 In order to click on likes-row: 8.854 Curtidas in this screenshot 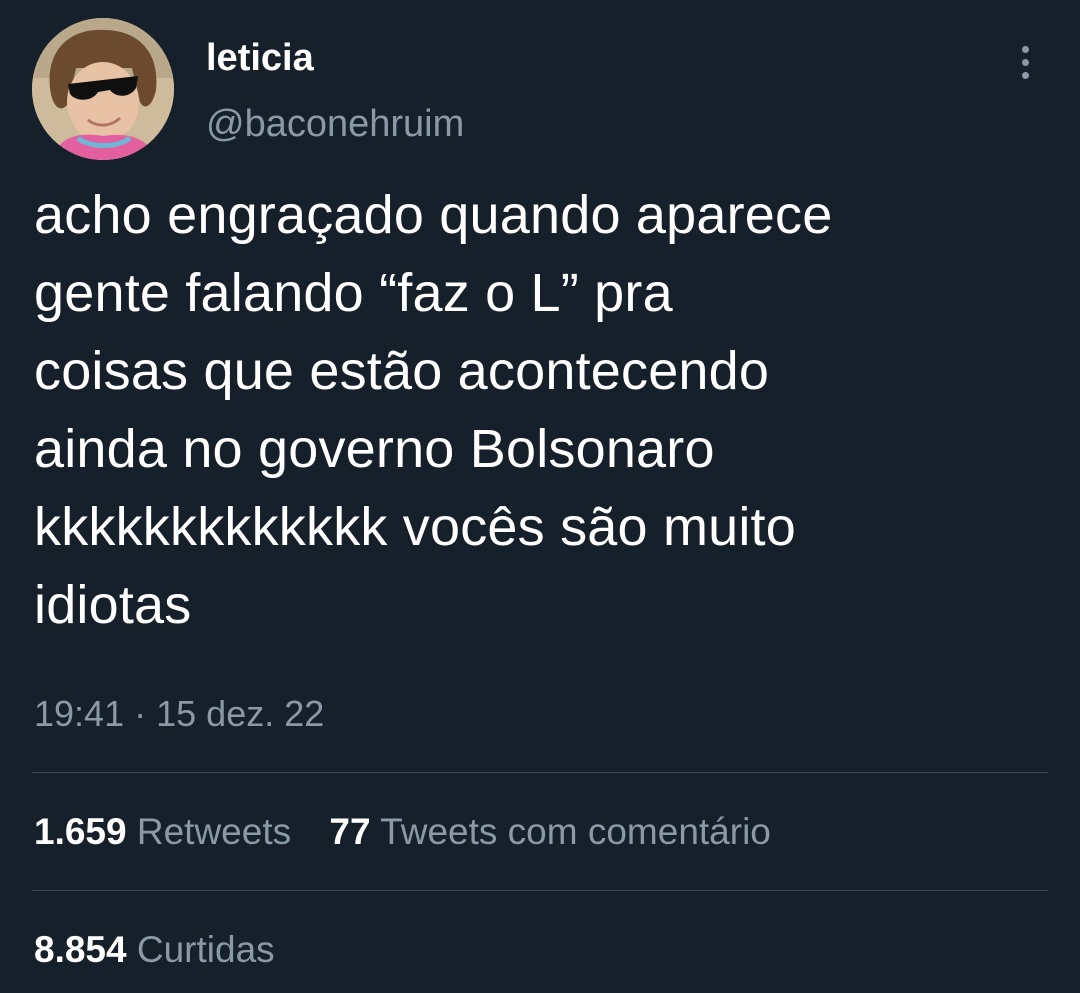, I will do `click(154, 950)`.